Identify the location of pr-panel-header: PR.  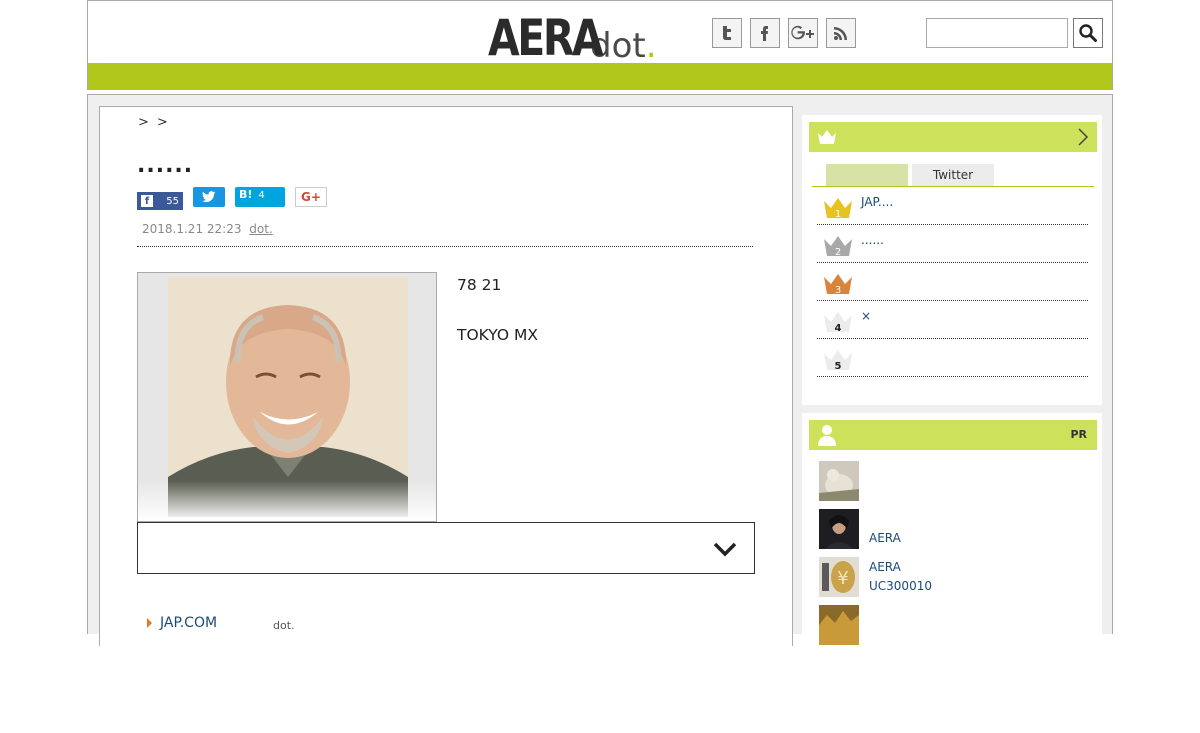
(953, 435).